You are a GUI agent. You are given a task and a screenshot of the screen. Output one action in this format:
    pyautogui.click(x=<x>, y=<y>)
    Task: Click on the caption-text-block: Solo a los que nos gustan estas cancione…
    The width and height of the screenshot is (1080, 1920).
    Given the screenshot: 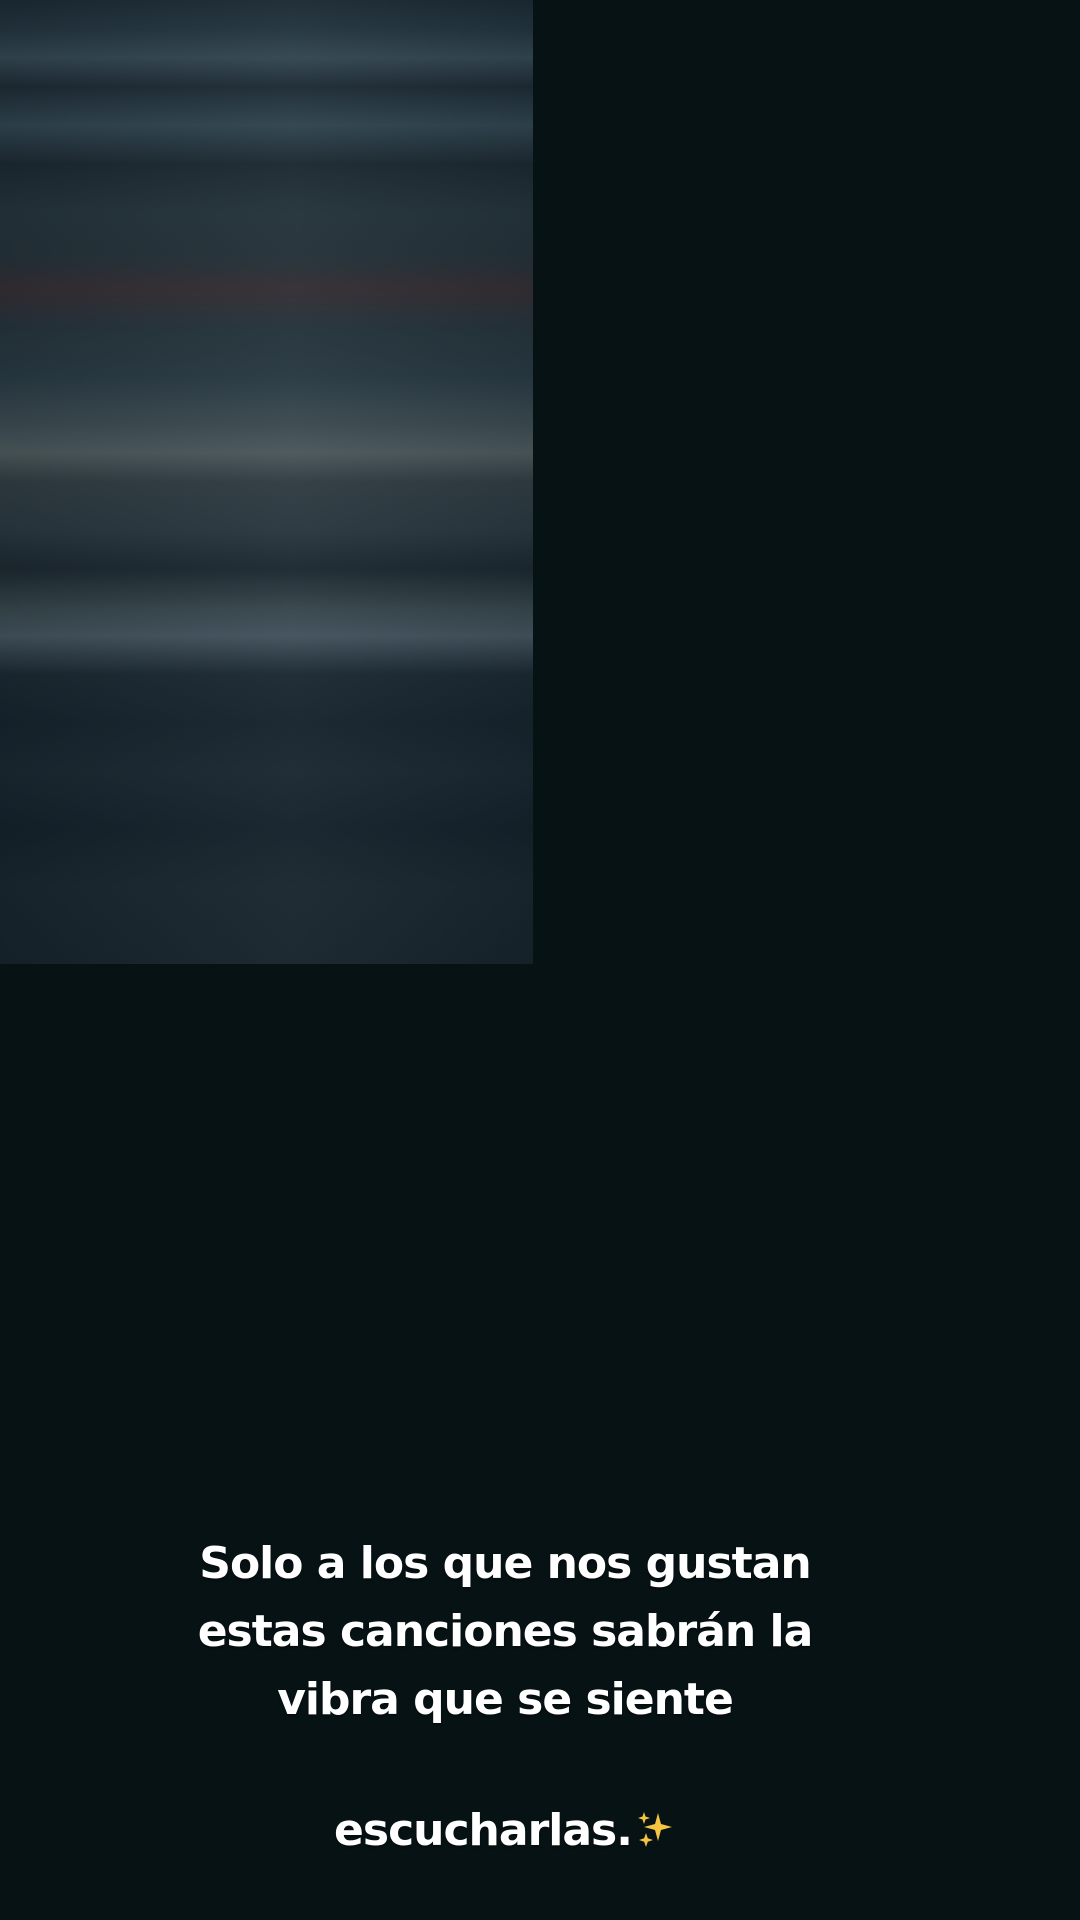 What is the action you would take?
    pyautogui.click(x=505, y=1666)
    